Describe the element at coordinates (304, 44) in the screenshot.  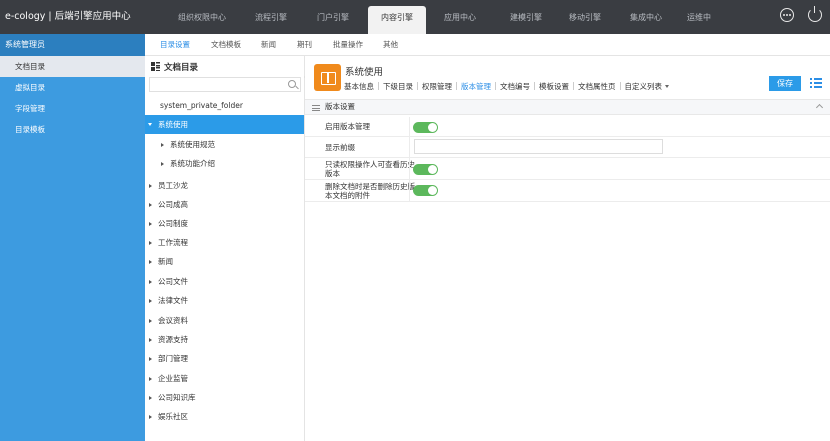
I see `subnav-tab-journal: 期刊` at that location.